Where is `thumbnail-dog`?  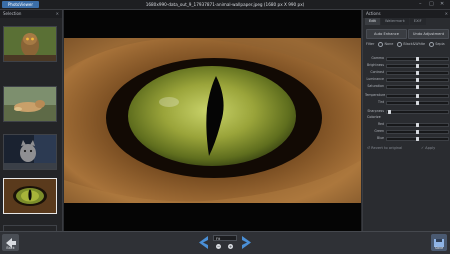
thumbnail-dog is located at coordinates (30, 104).